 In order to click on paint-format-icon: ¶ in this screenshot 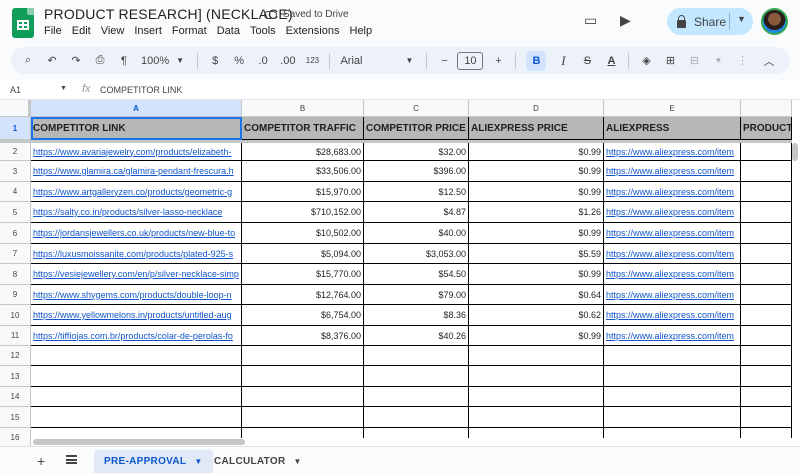, I will do `click(124, 61)`.